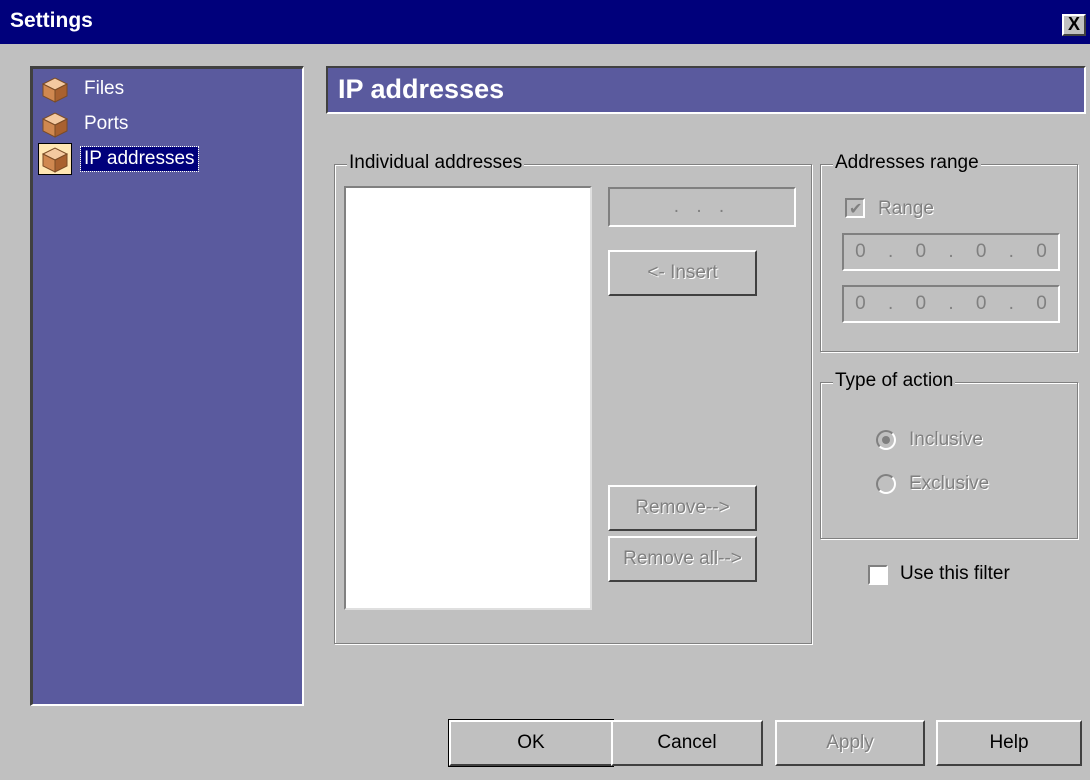 The width and height of the screenshot is (1090, 780). Describe the element at coordinates (907, 163) in the screenshot. I see `group-legend: Addresses range` at that location.